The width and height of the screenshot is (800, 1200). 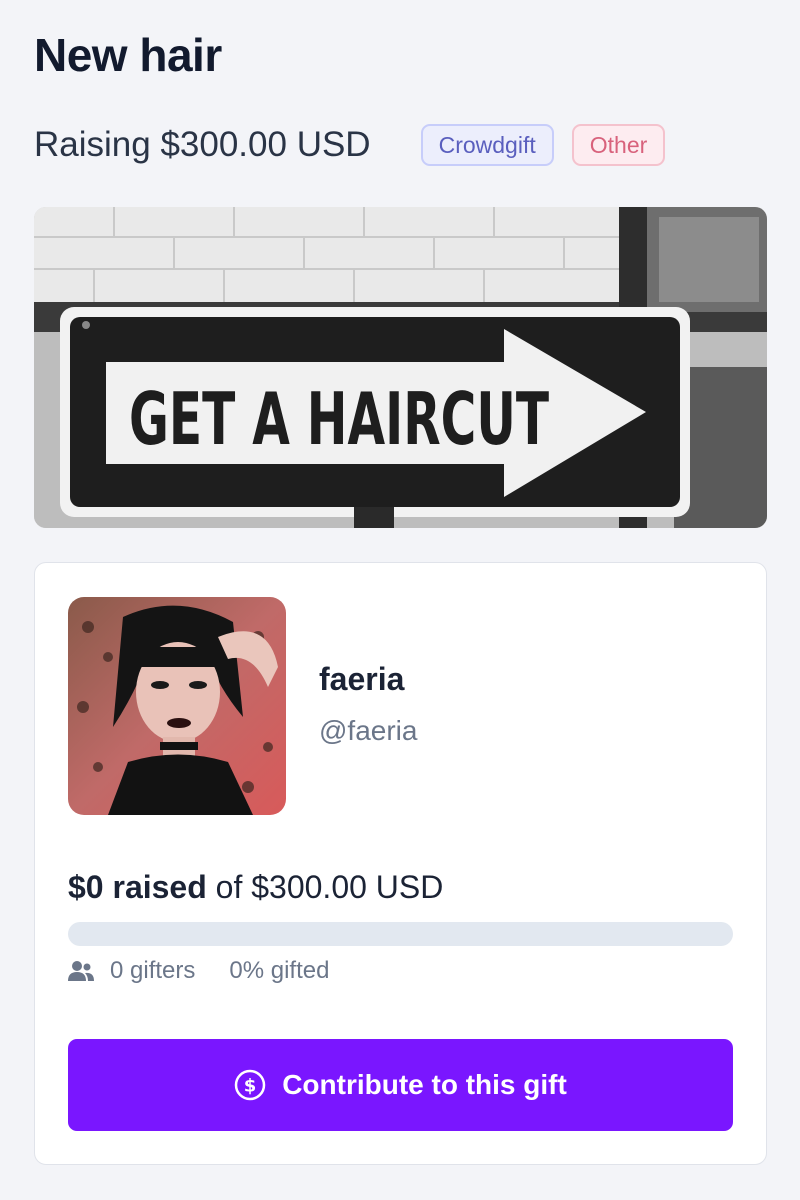 What do you see at coordinates (128, 55) in the screenshot?
I see `page-title: New hair` at bounding box center [128, 55].